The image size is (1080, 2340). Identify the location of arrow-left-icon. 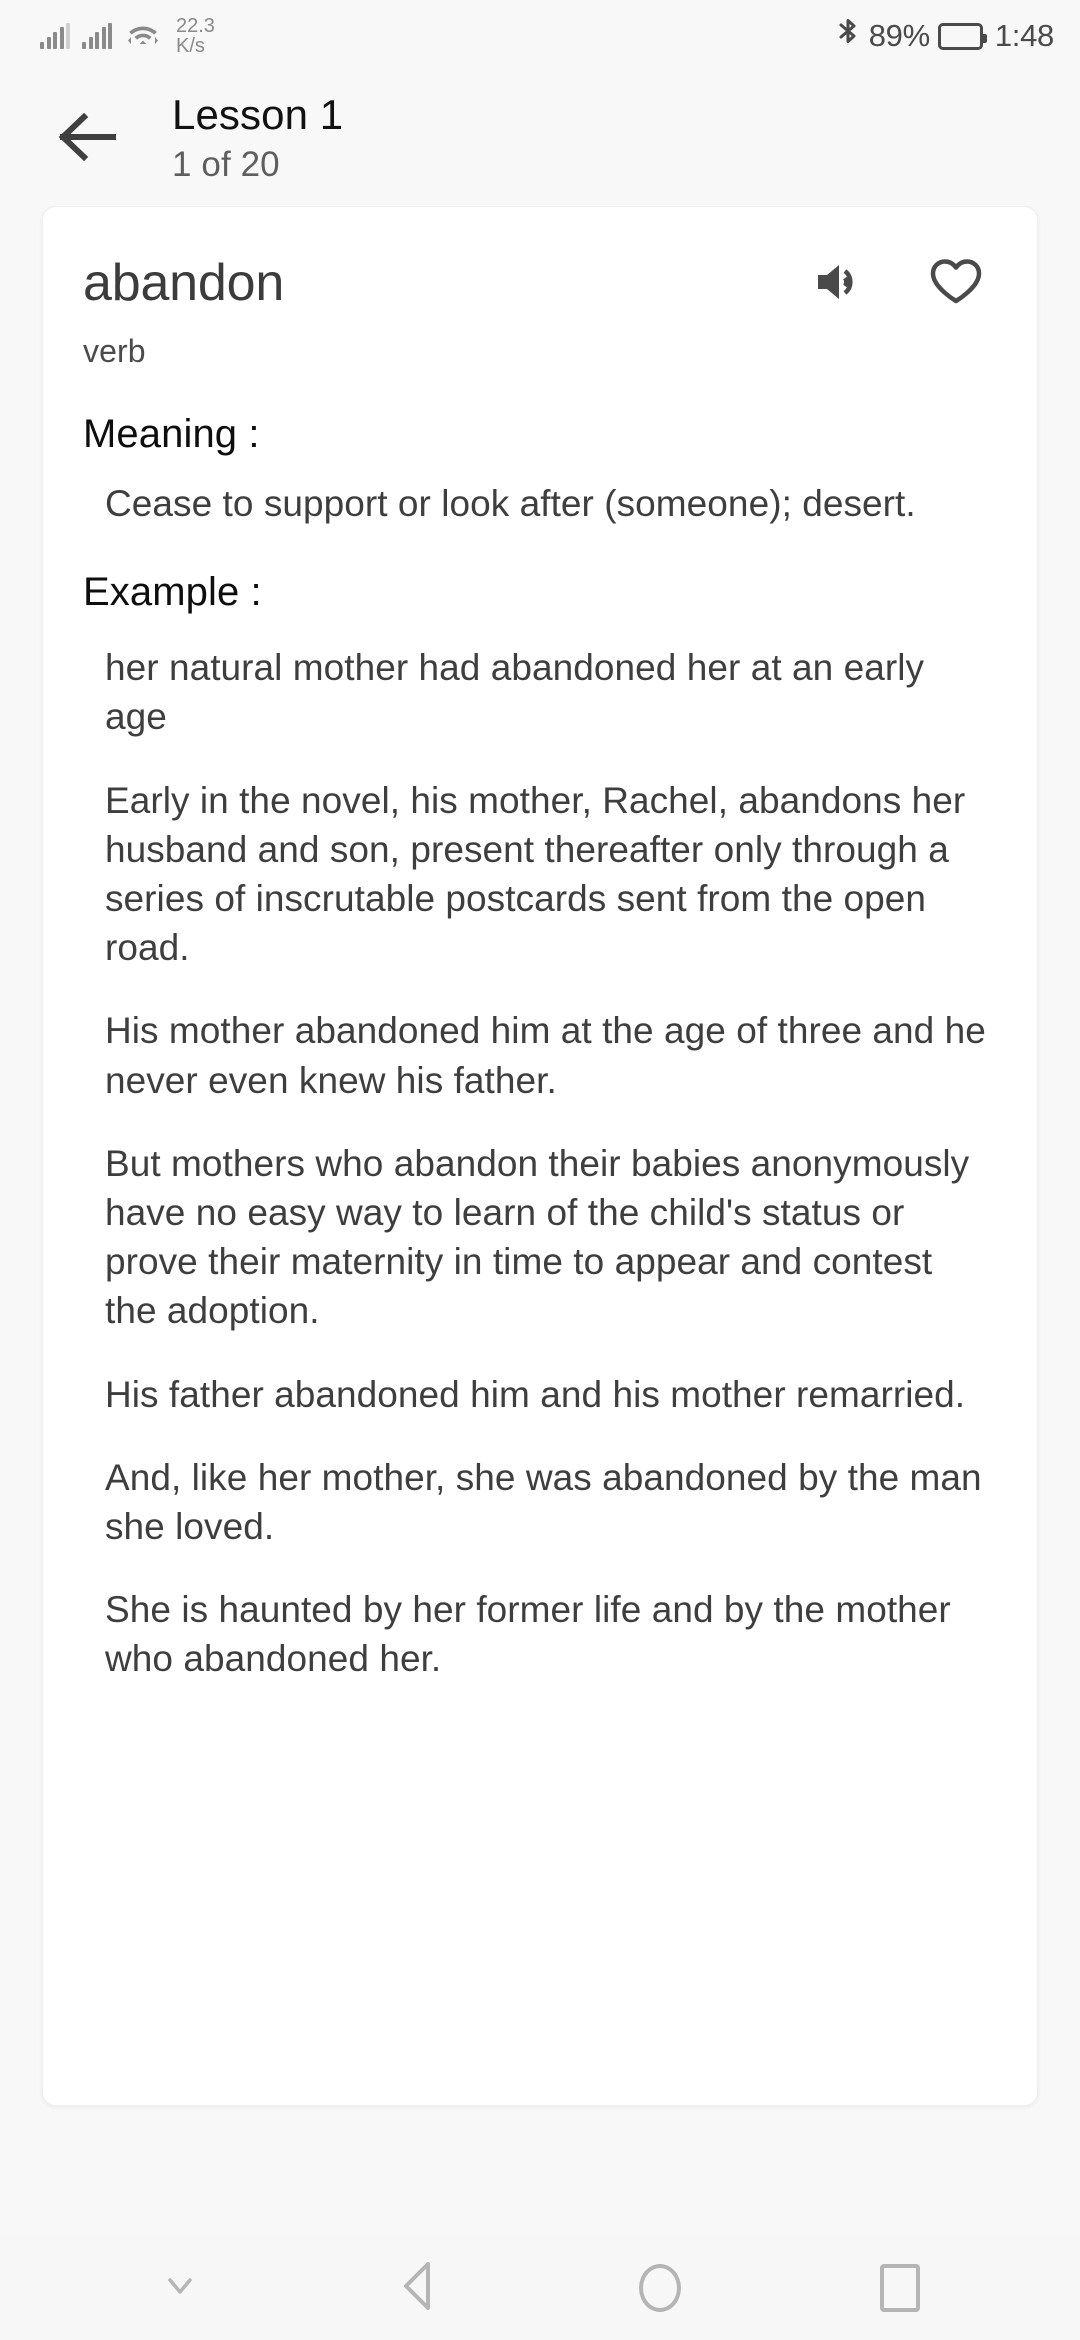
(88, 139).